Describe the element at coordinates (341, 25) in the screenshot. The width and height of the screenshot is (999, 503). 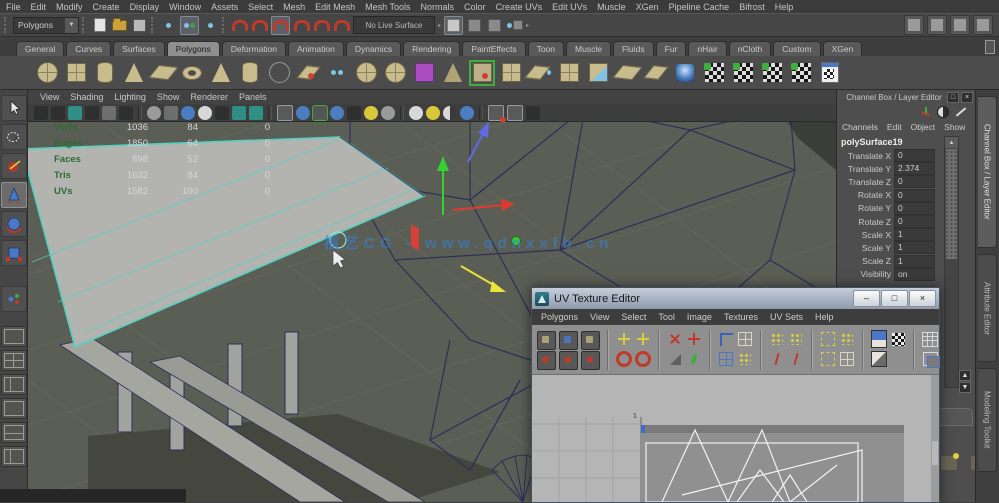
I see `make-live-icon` at that location.